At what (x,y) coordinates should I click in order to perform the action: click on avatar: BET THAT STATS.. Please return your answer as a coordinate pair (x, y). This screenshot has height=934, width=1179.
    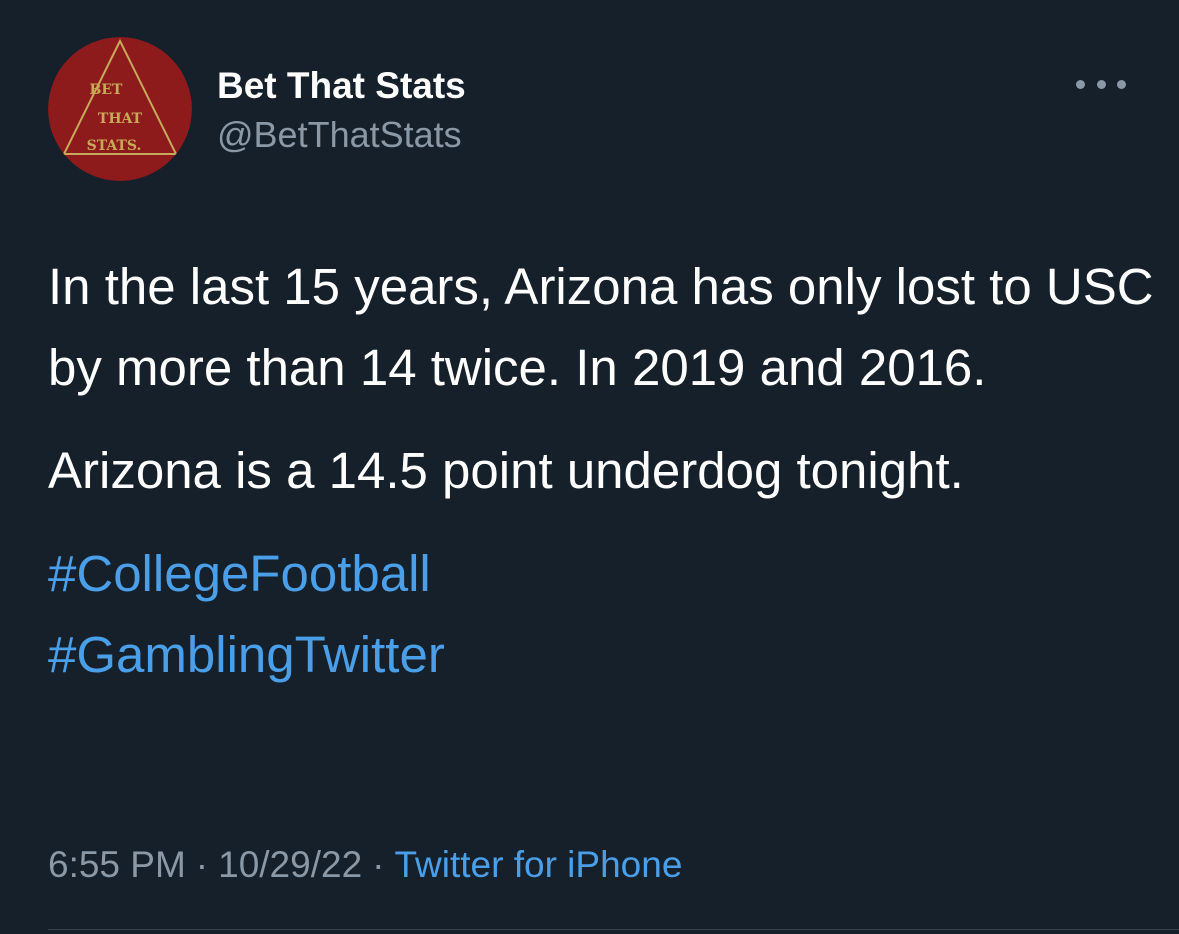
    Looking at the image, I should click on (120, 109).